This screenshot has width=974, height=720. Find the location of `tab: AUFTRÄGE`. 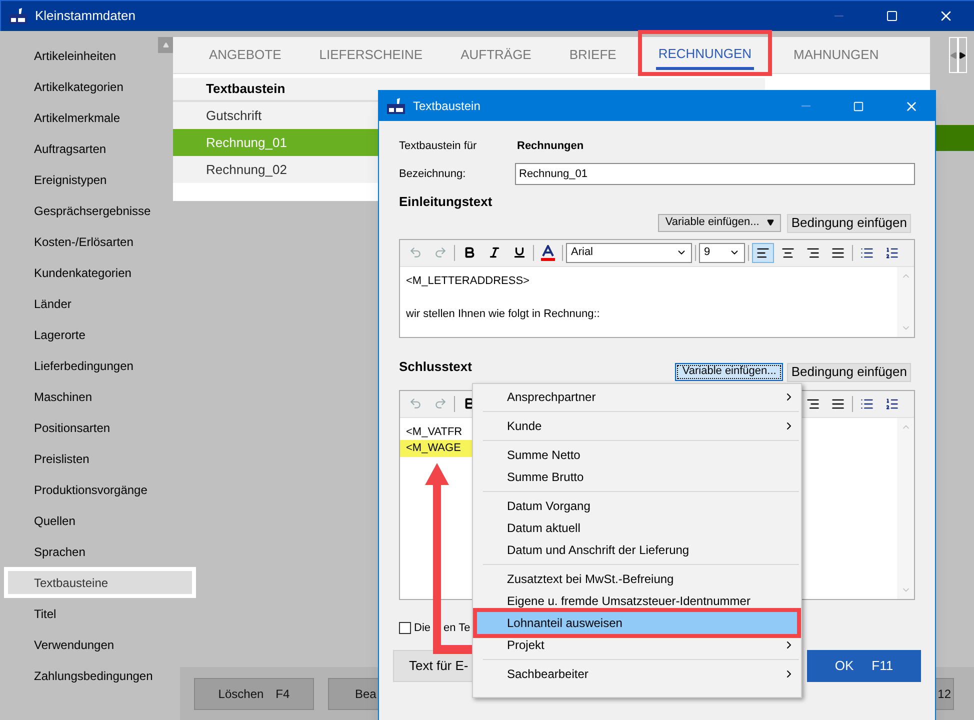

tab: AUFTRÄGE is located at coordinates (496, 55).